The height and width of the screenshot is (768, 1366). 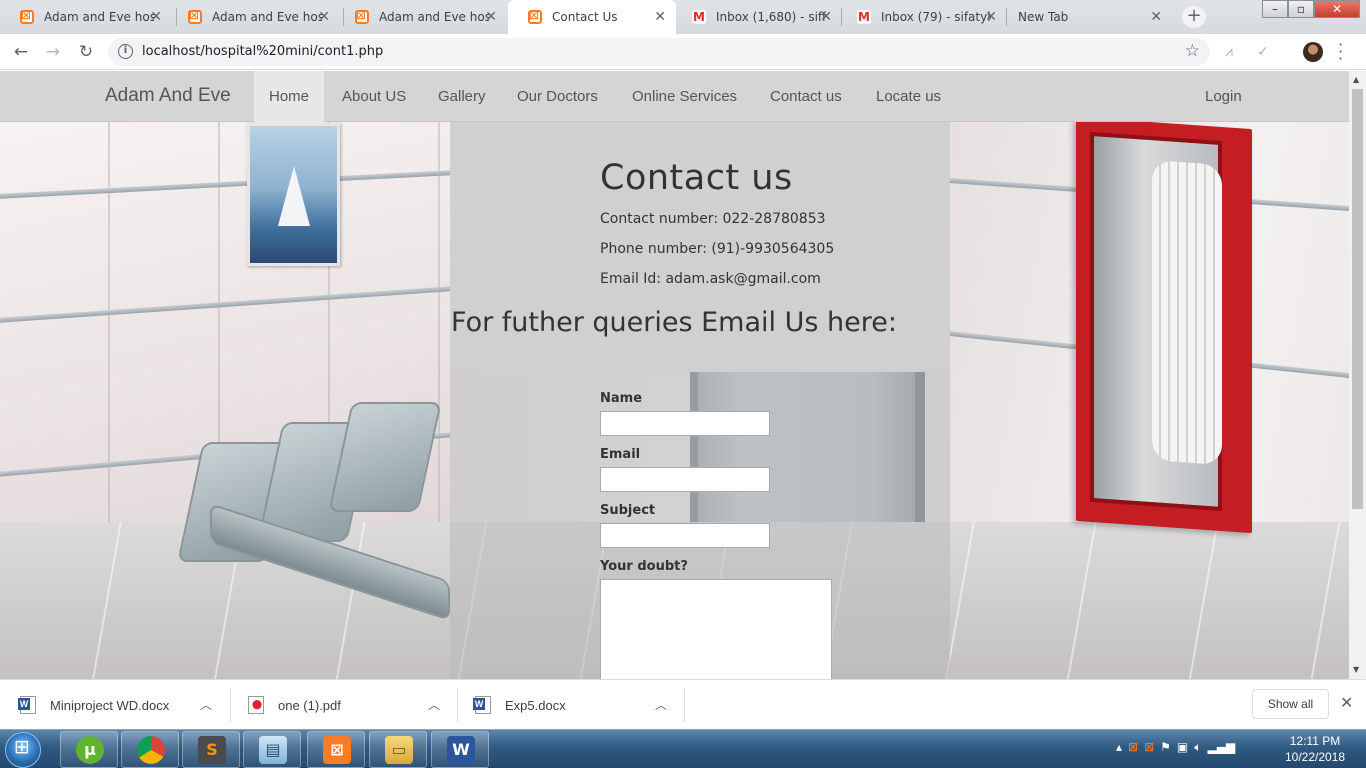 What do you see at coordinates (27, 705) in the screenshot?
I see `word-doc-icon` at bounding box center [27, 705].